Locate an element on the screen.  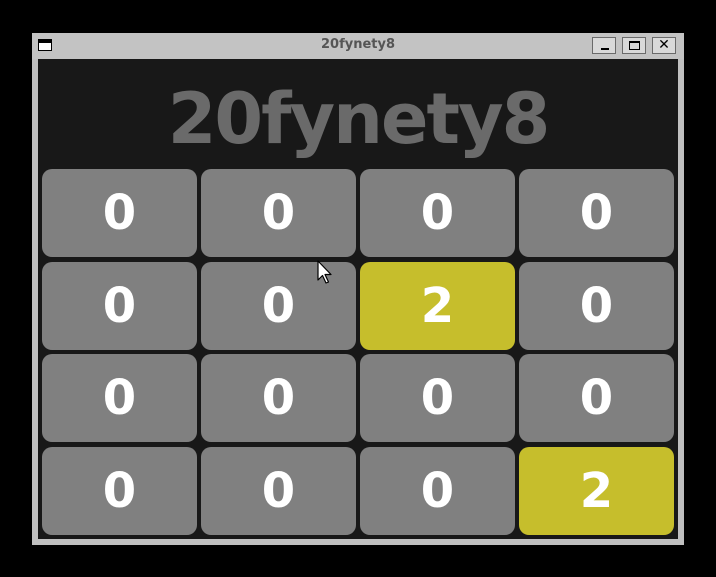
tile-r0-c2: 0 is located at coordinates (437, 213).